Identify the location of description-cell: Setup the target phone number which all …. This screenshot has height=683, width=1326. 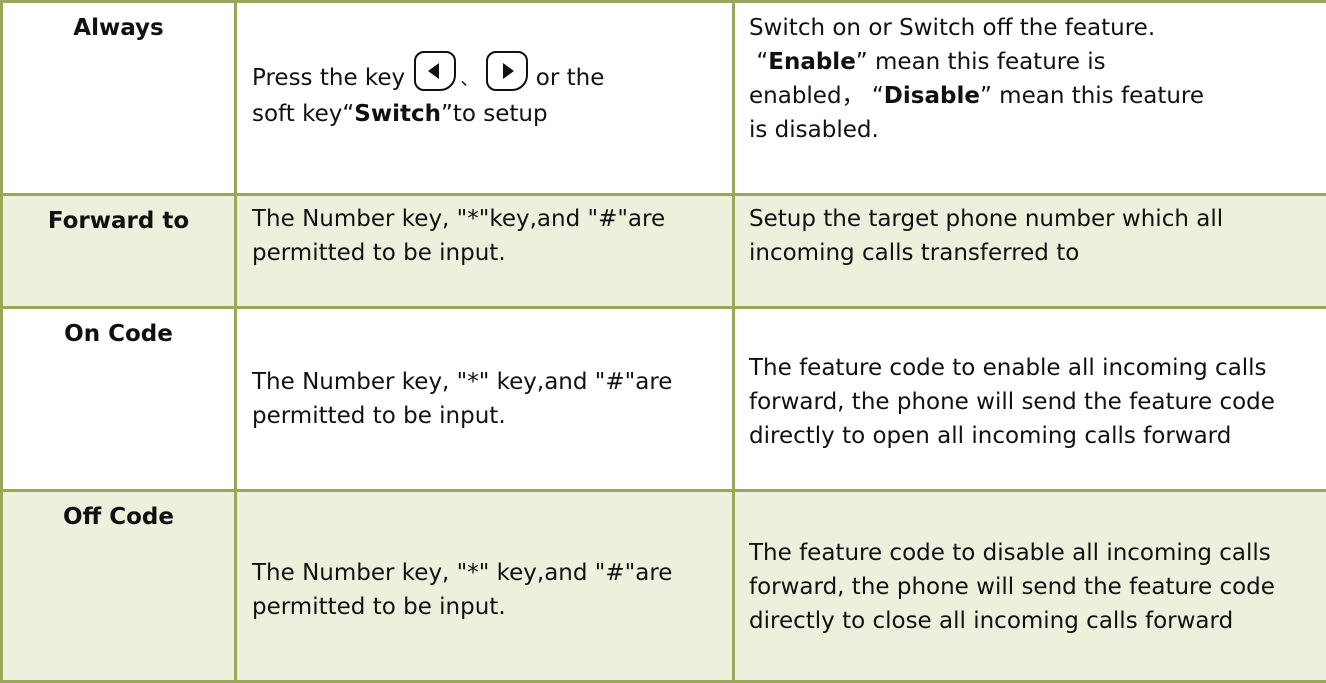
(1030, 251).